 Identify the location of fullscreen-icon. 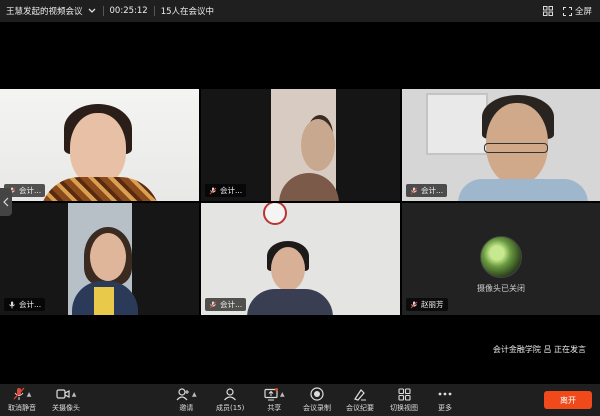
(567, 11).